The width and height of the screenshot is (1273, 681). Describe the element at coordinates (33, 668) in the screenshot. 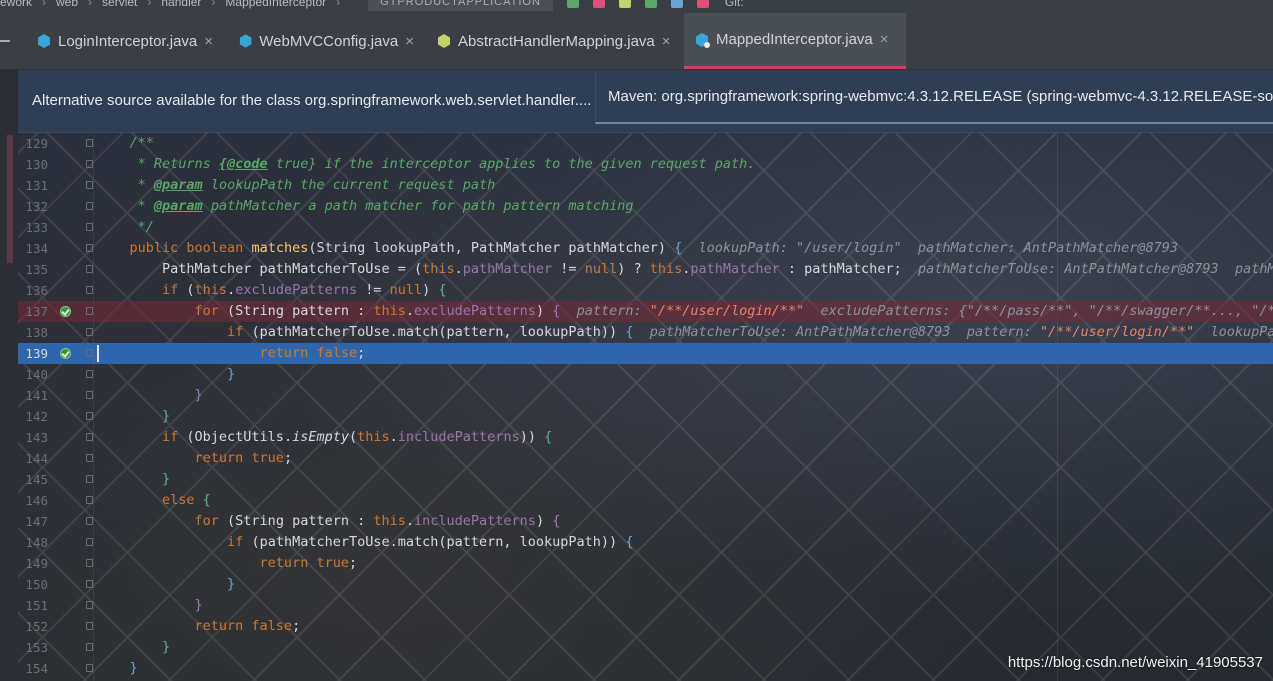

I see `line-number: 154` at that location.